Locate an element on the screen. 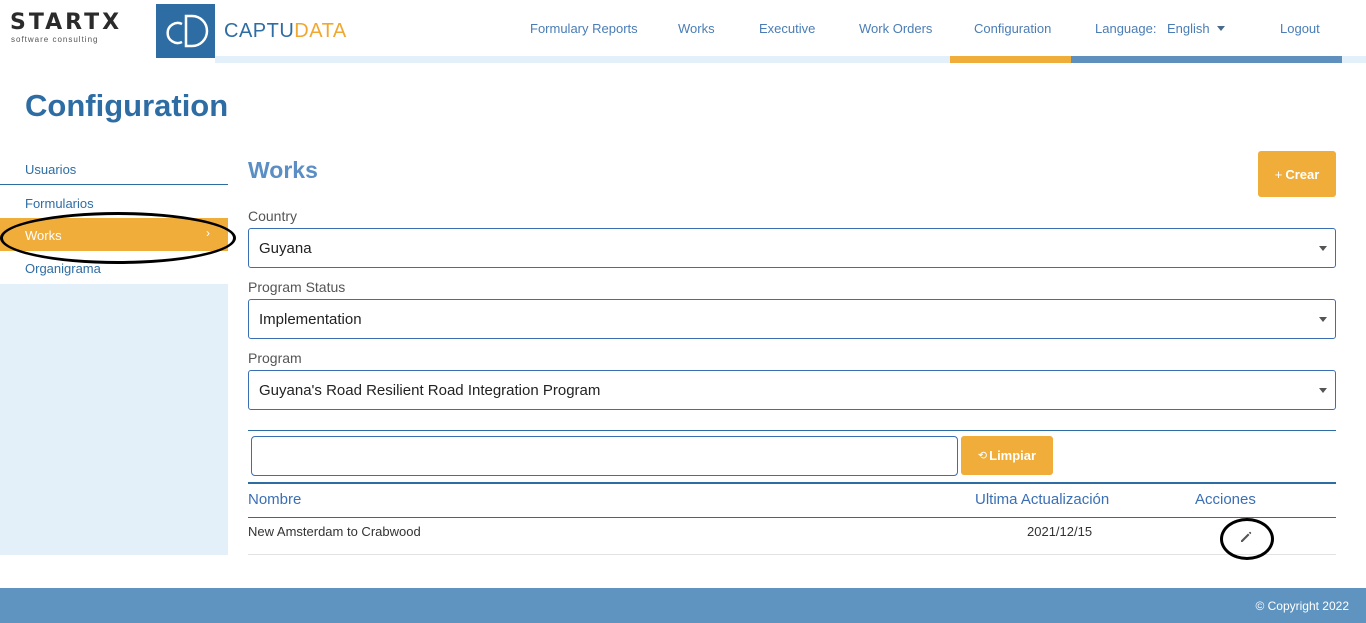 The height and width of the screenshot is (623, 1366). search-input is located at coordinates (604, 456).